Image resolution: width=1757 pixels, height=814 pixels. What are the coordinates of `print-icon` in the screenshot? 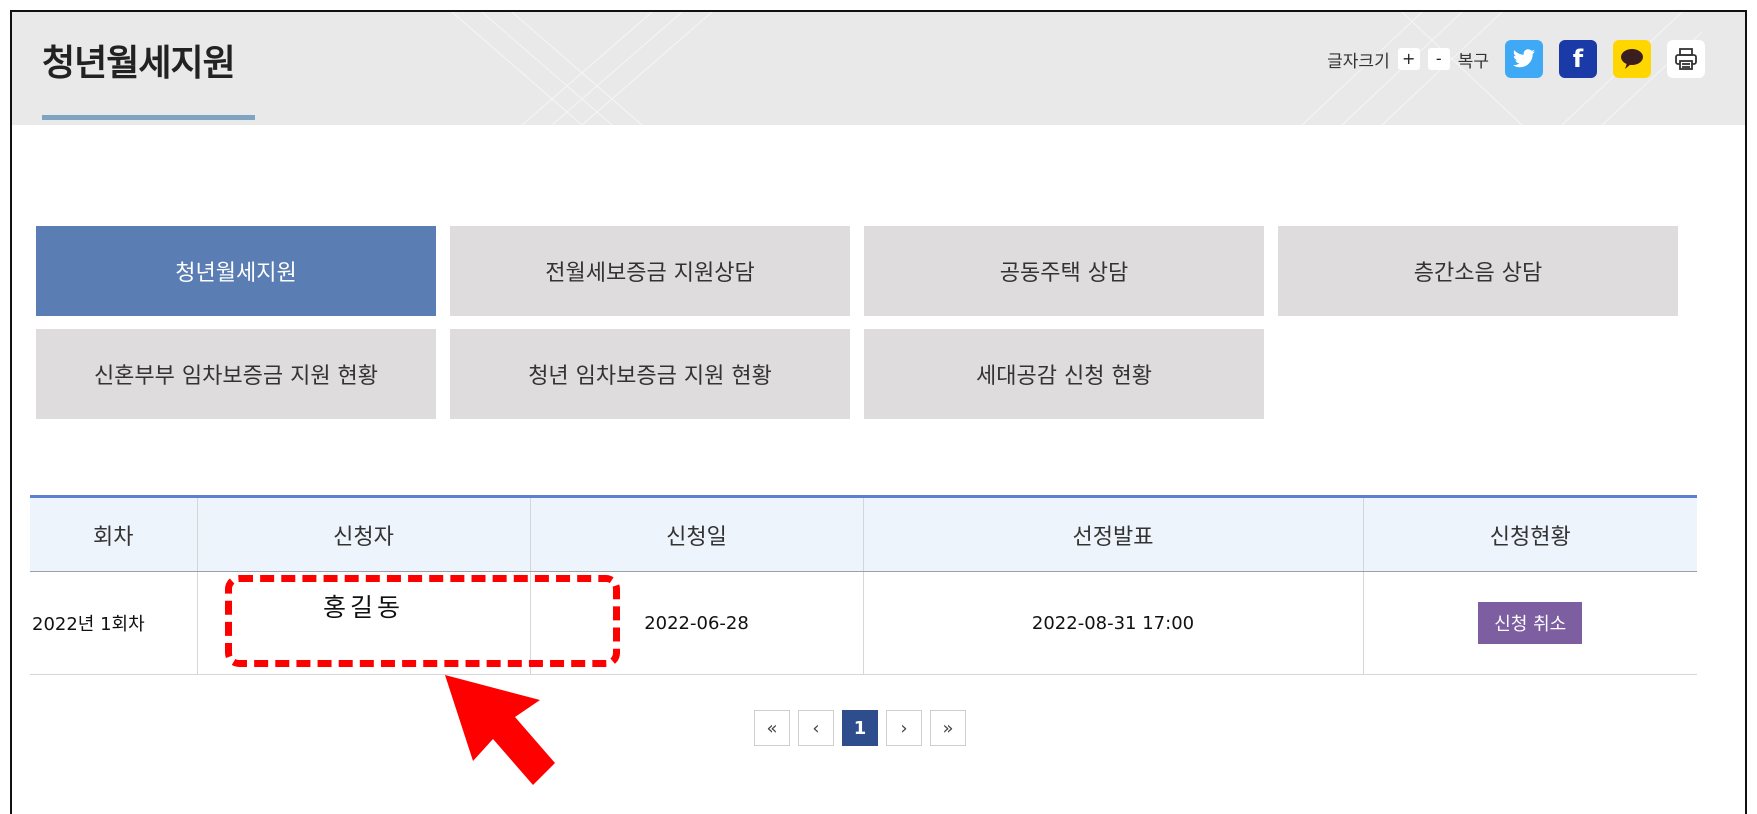 It's located at (1686, 59).